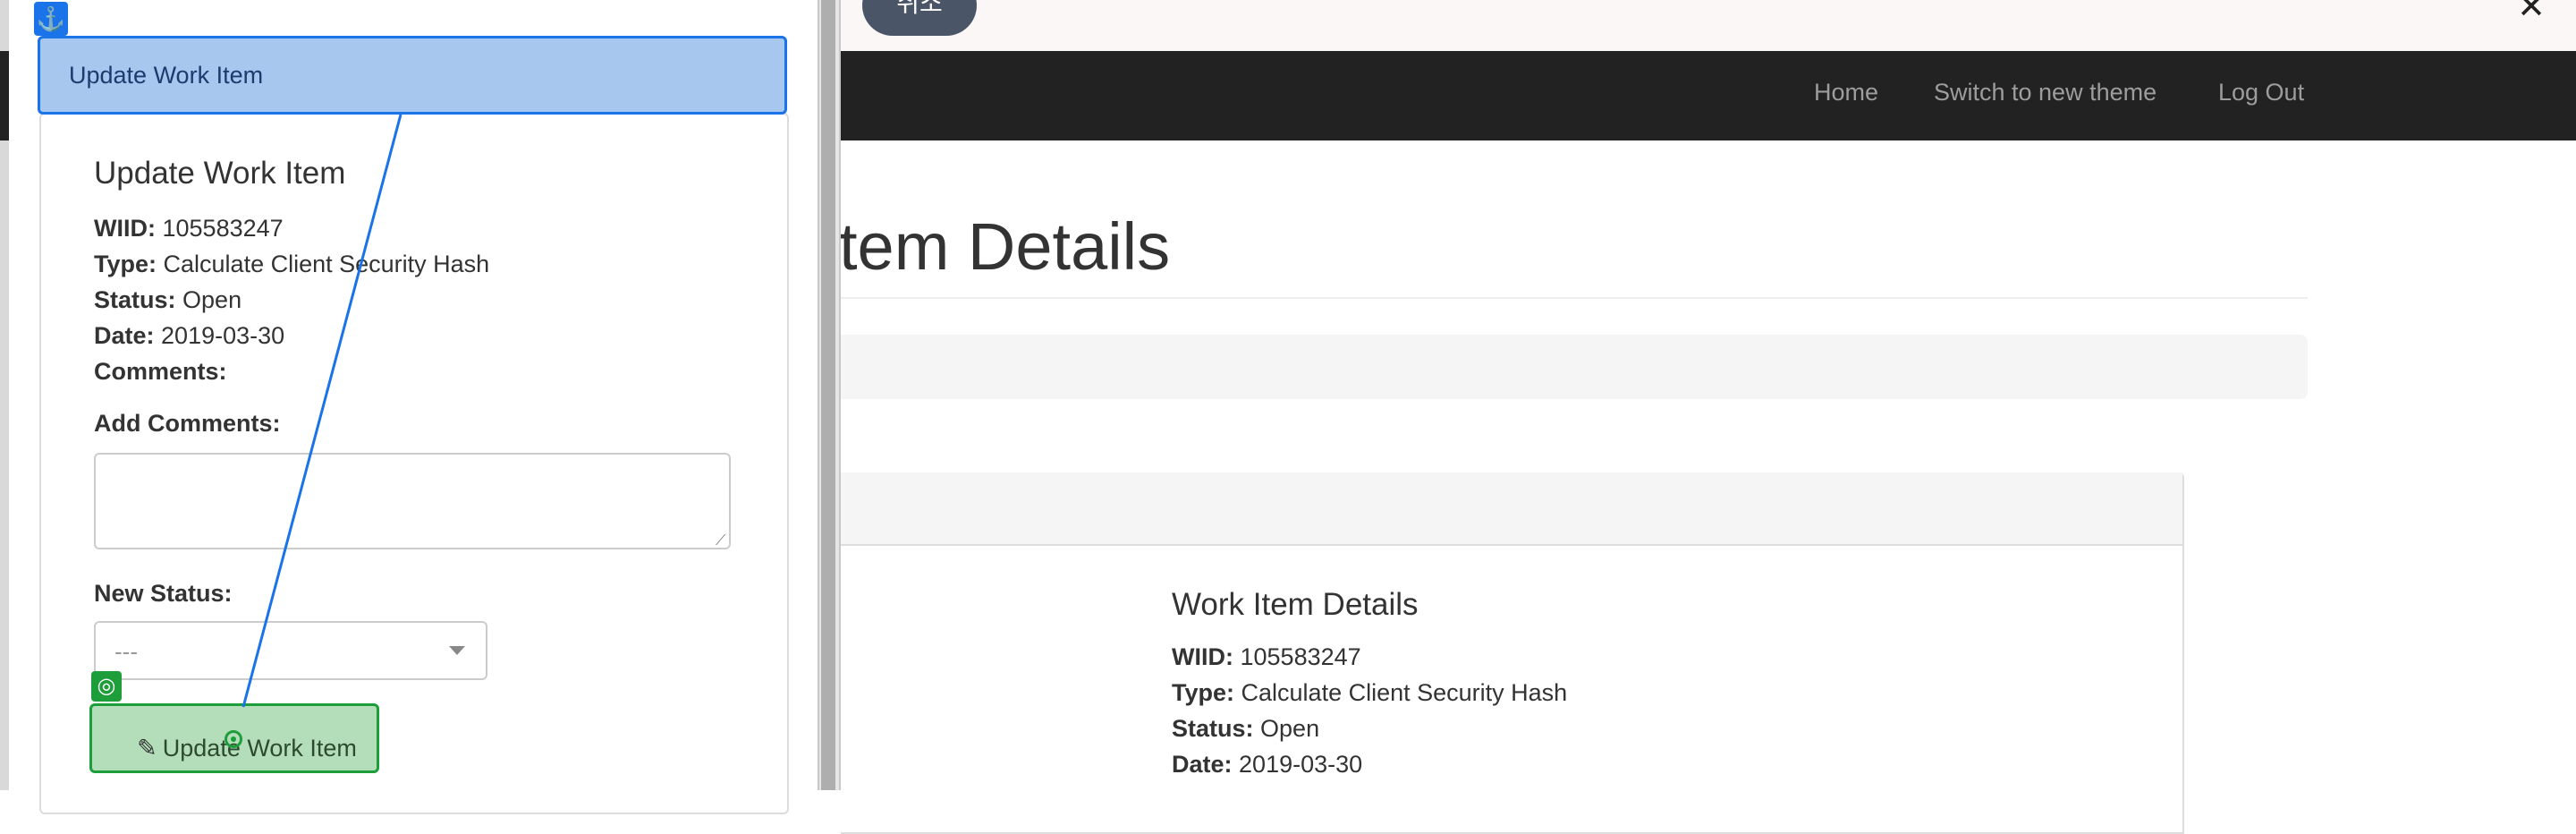 Image resolution: width=2576 pixels, height=834 pixels. I want to click on detail-type: Type: Calculate Client Security Hash, so click(1370, 692).